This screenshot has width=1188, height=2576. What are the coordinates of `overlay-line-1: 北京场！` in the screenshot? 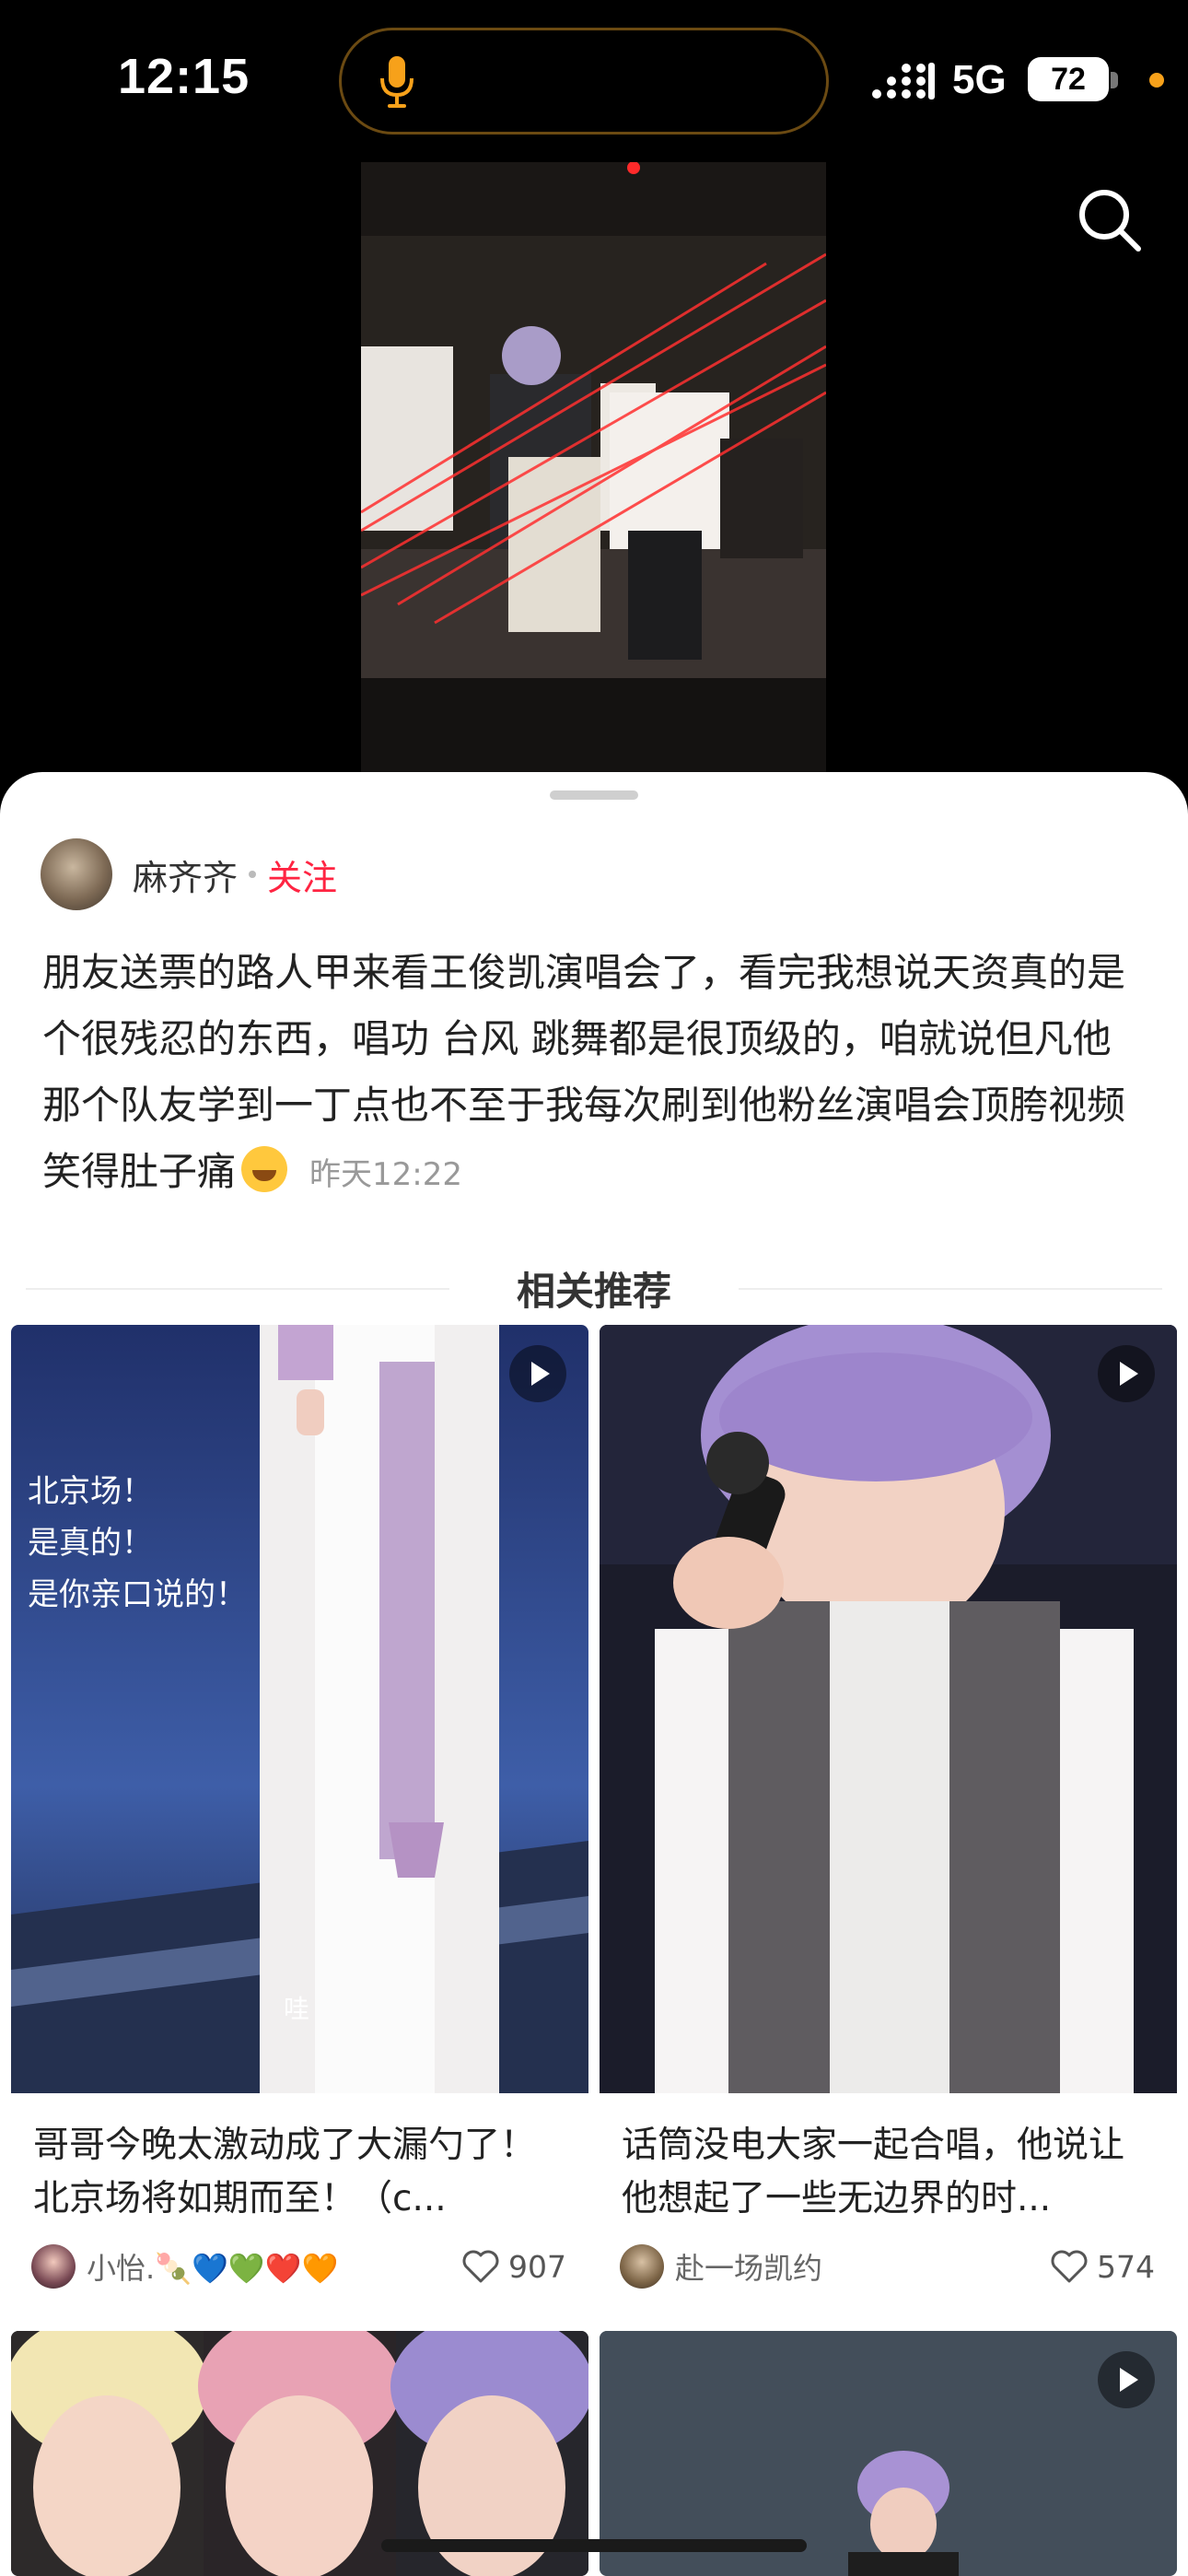 It's located at (90, 1491).